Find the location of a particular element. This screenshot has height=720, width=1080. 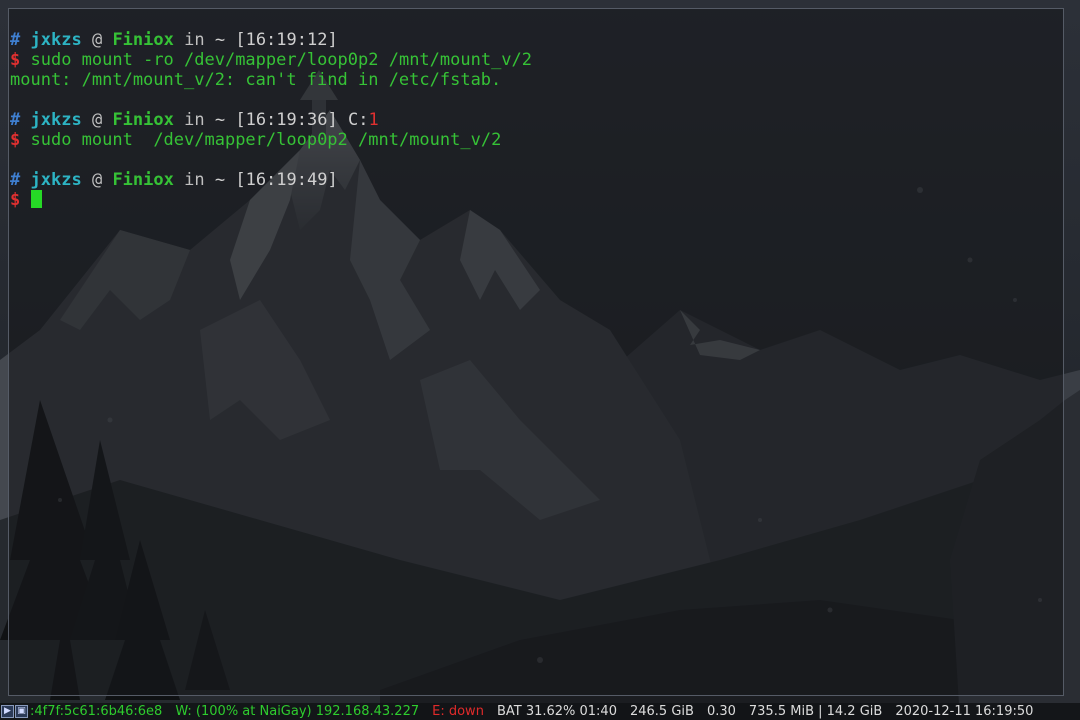

tray-icons: ▶ ▣ is located at coordinates (15, 711).